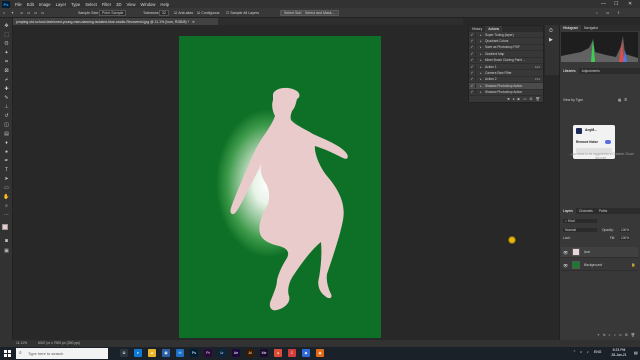 The image size is (640, 360). Describe the element at coordinates (568, 211) in the screenshot. I see `tab-layers: Layers` at that location.